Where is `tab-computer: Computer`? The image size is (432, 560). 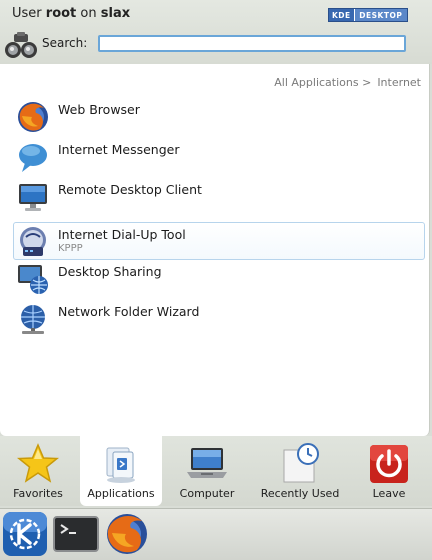
tab-computer: Computer is located at coordinates (207, 471).